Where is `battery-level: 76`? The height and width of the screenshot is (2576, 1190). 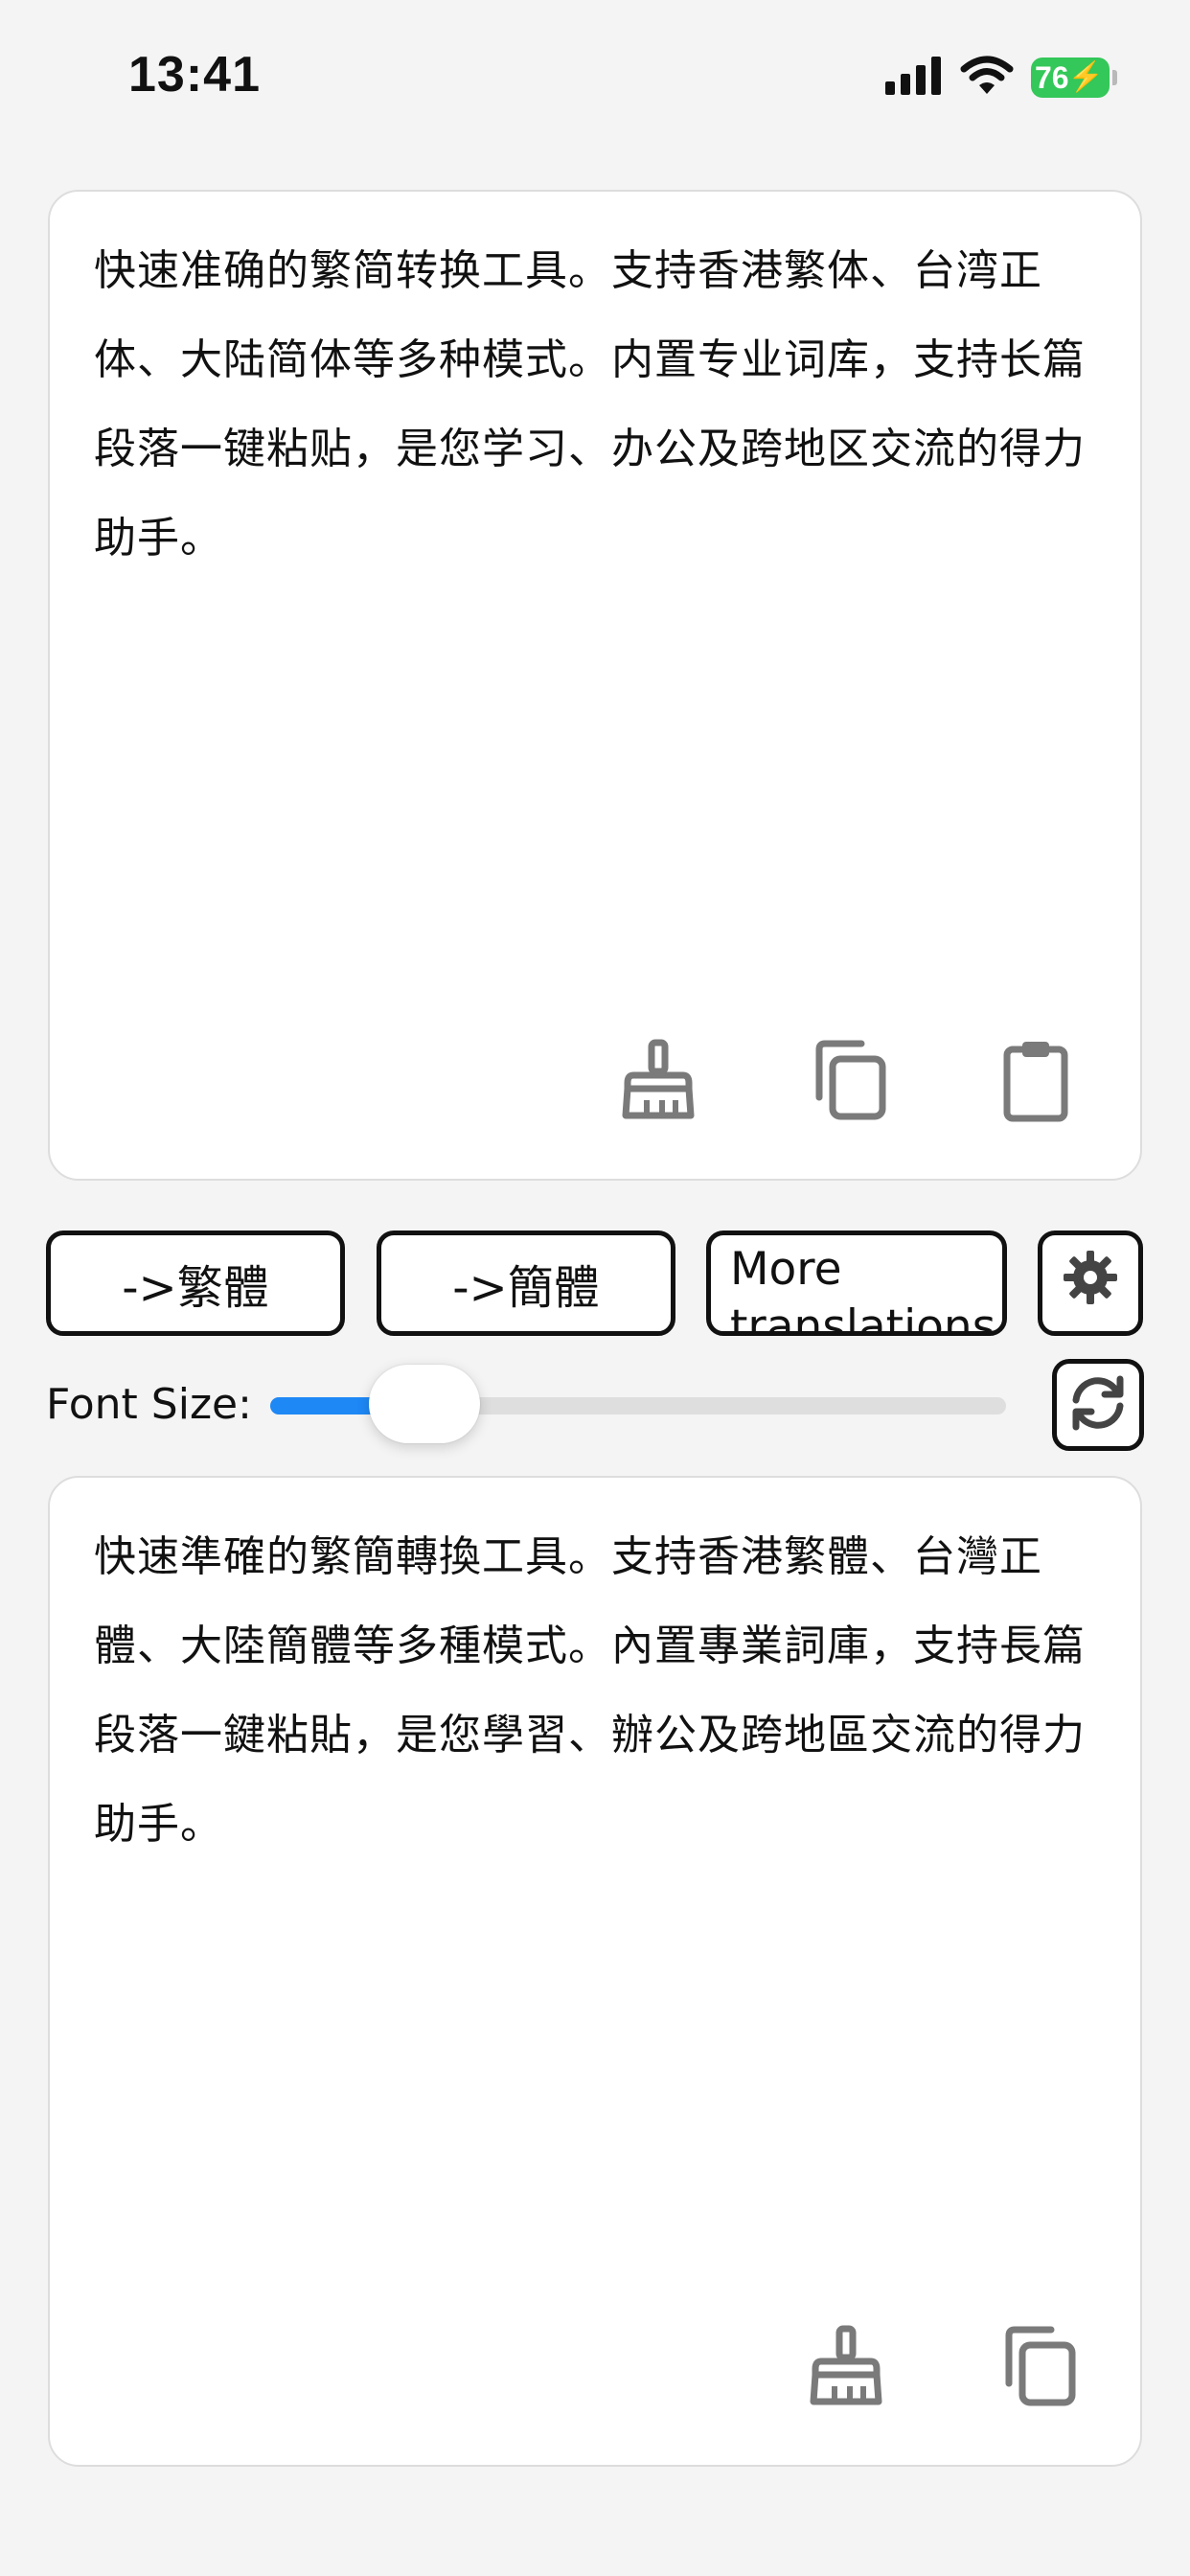 battery-level: 76 is located at coordinates (1052, 77).